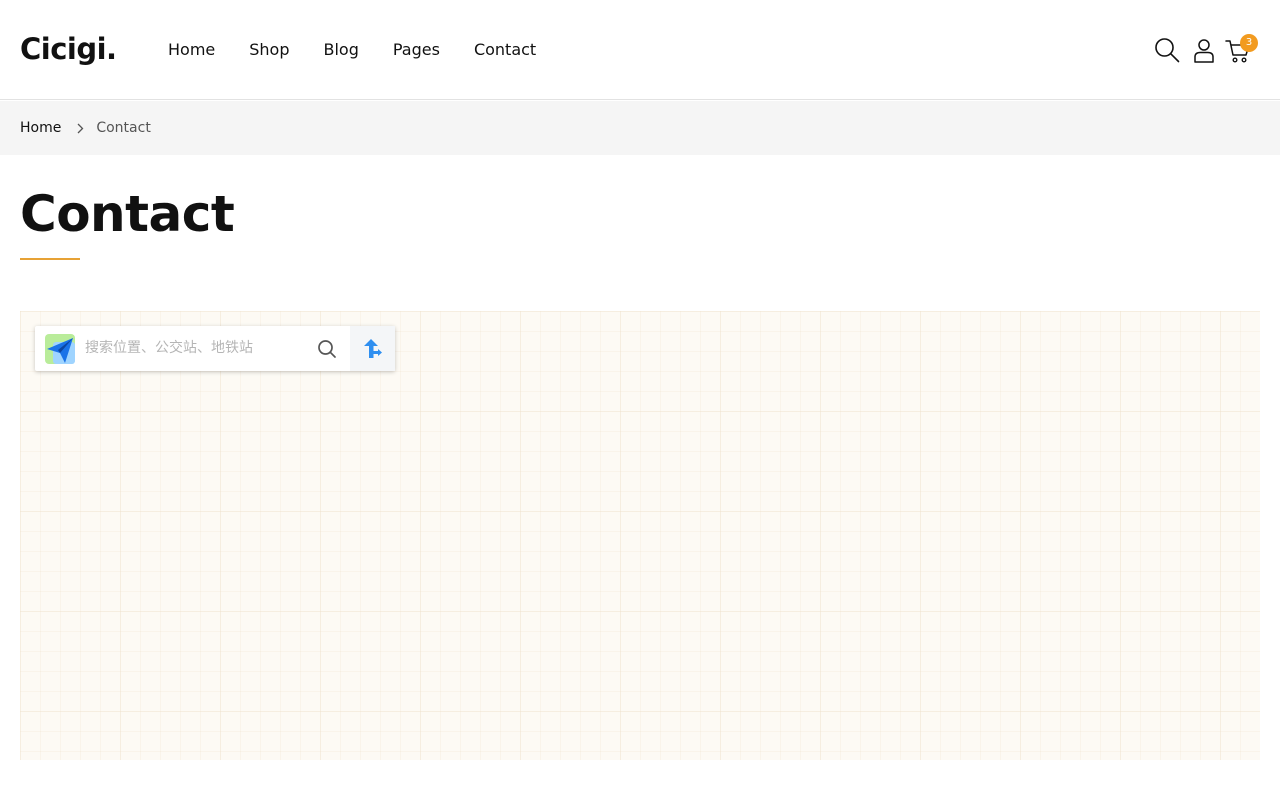 The image size is (1280, 800). What do you see at coordinates (60, 349) in the screenshot?
I see `map-logo-icon` at bounding box center [60, 349].